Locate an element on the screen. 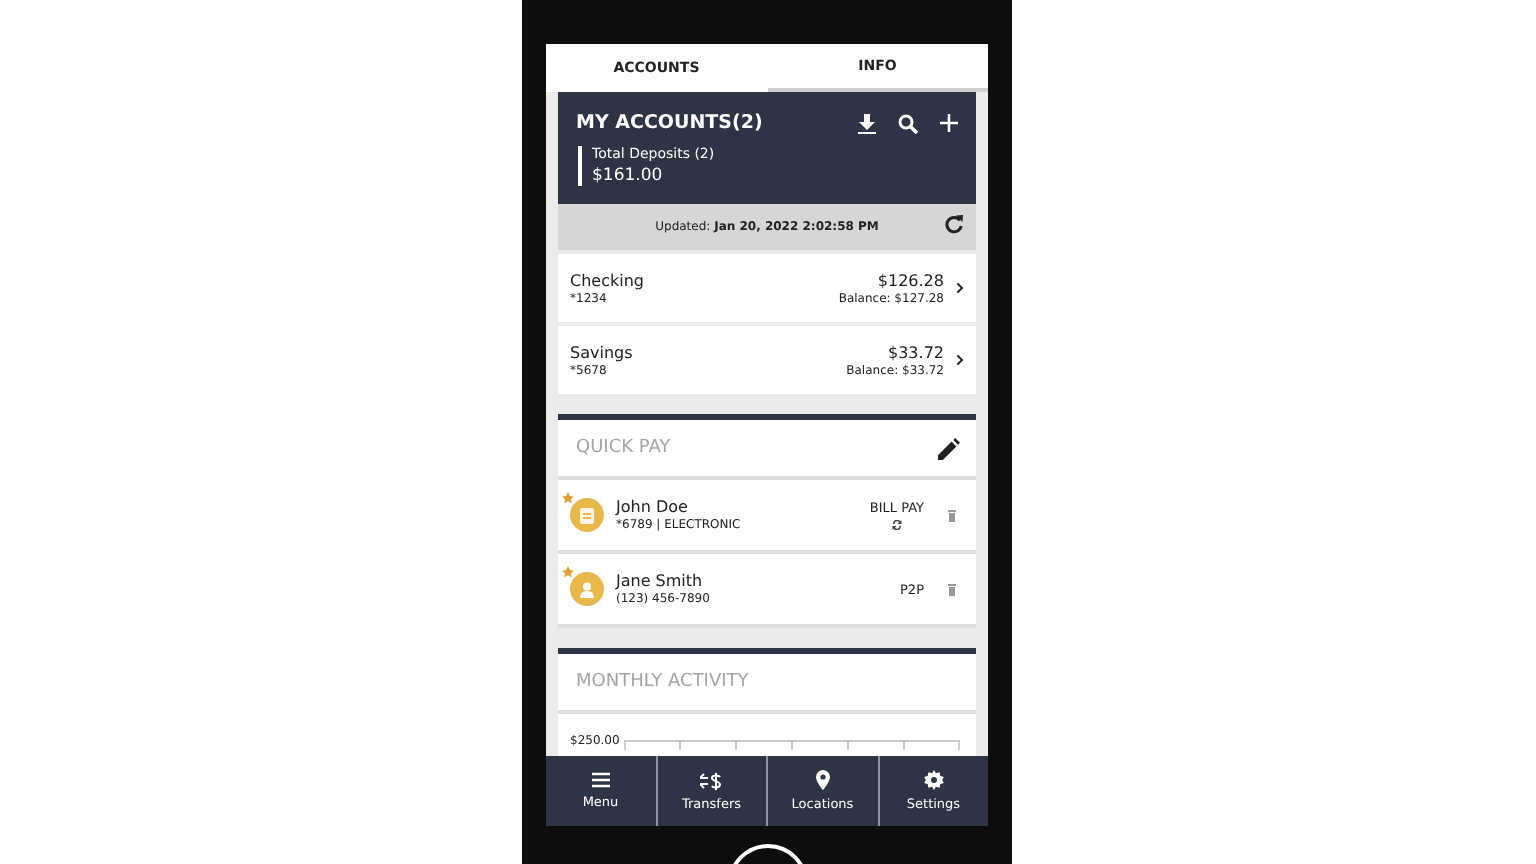 Image resolution: width=1536 pixels, height=864 pixels. payee-name: Jane Smith is located at coordinates (659, 581).